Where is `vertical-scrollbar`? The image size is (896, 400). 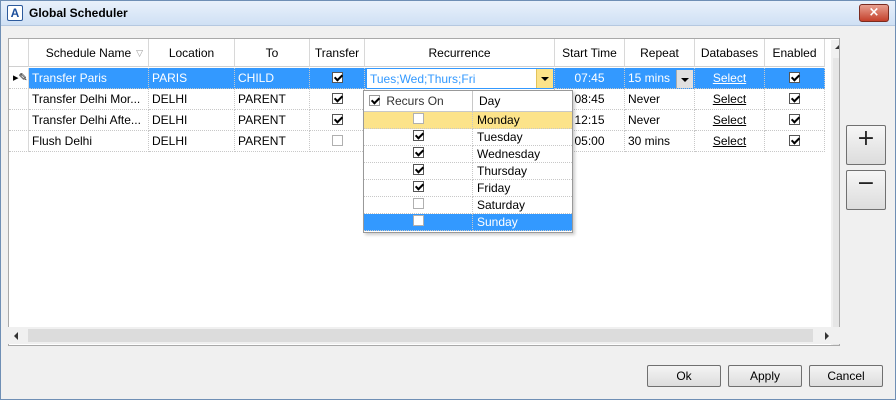 vertical-scrollbar is located at coordinates (835, 192).